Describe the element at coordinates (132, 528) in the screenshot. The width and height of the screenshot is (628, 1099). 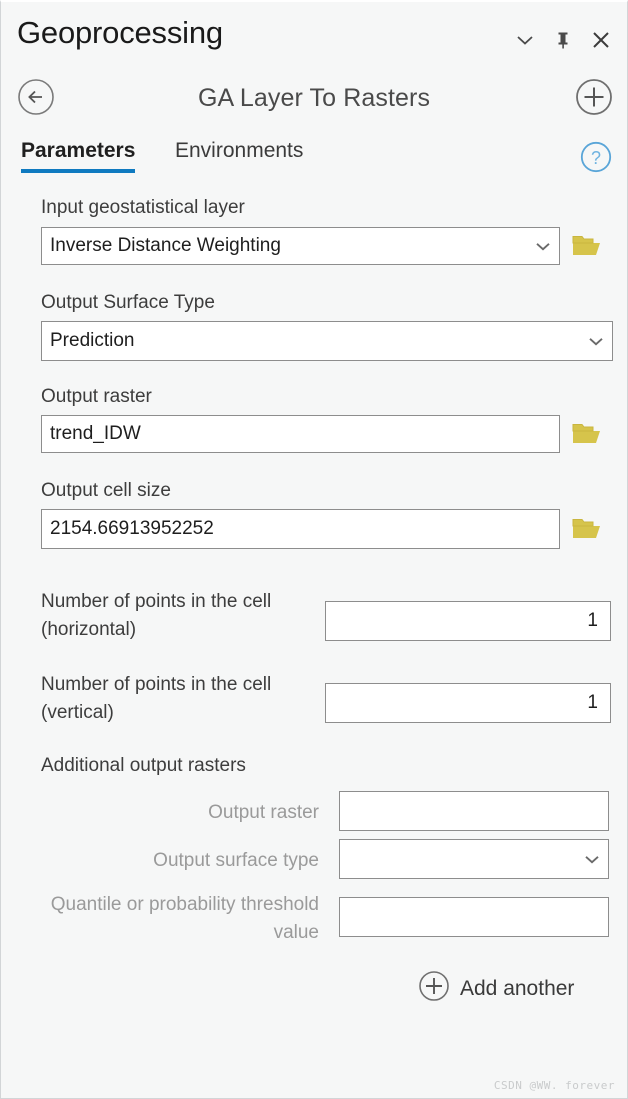
I see `output-cell-size-value: 2154.66913952252` at that location.